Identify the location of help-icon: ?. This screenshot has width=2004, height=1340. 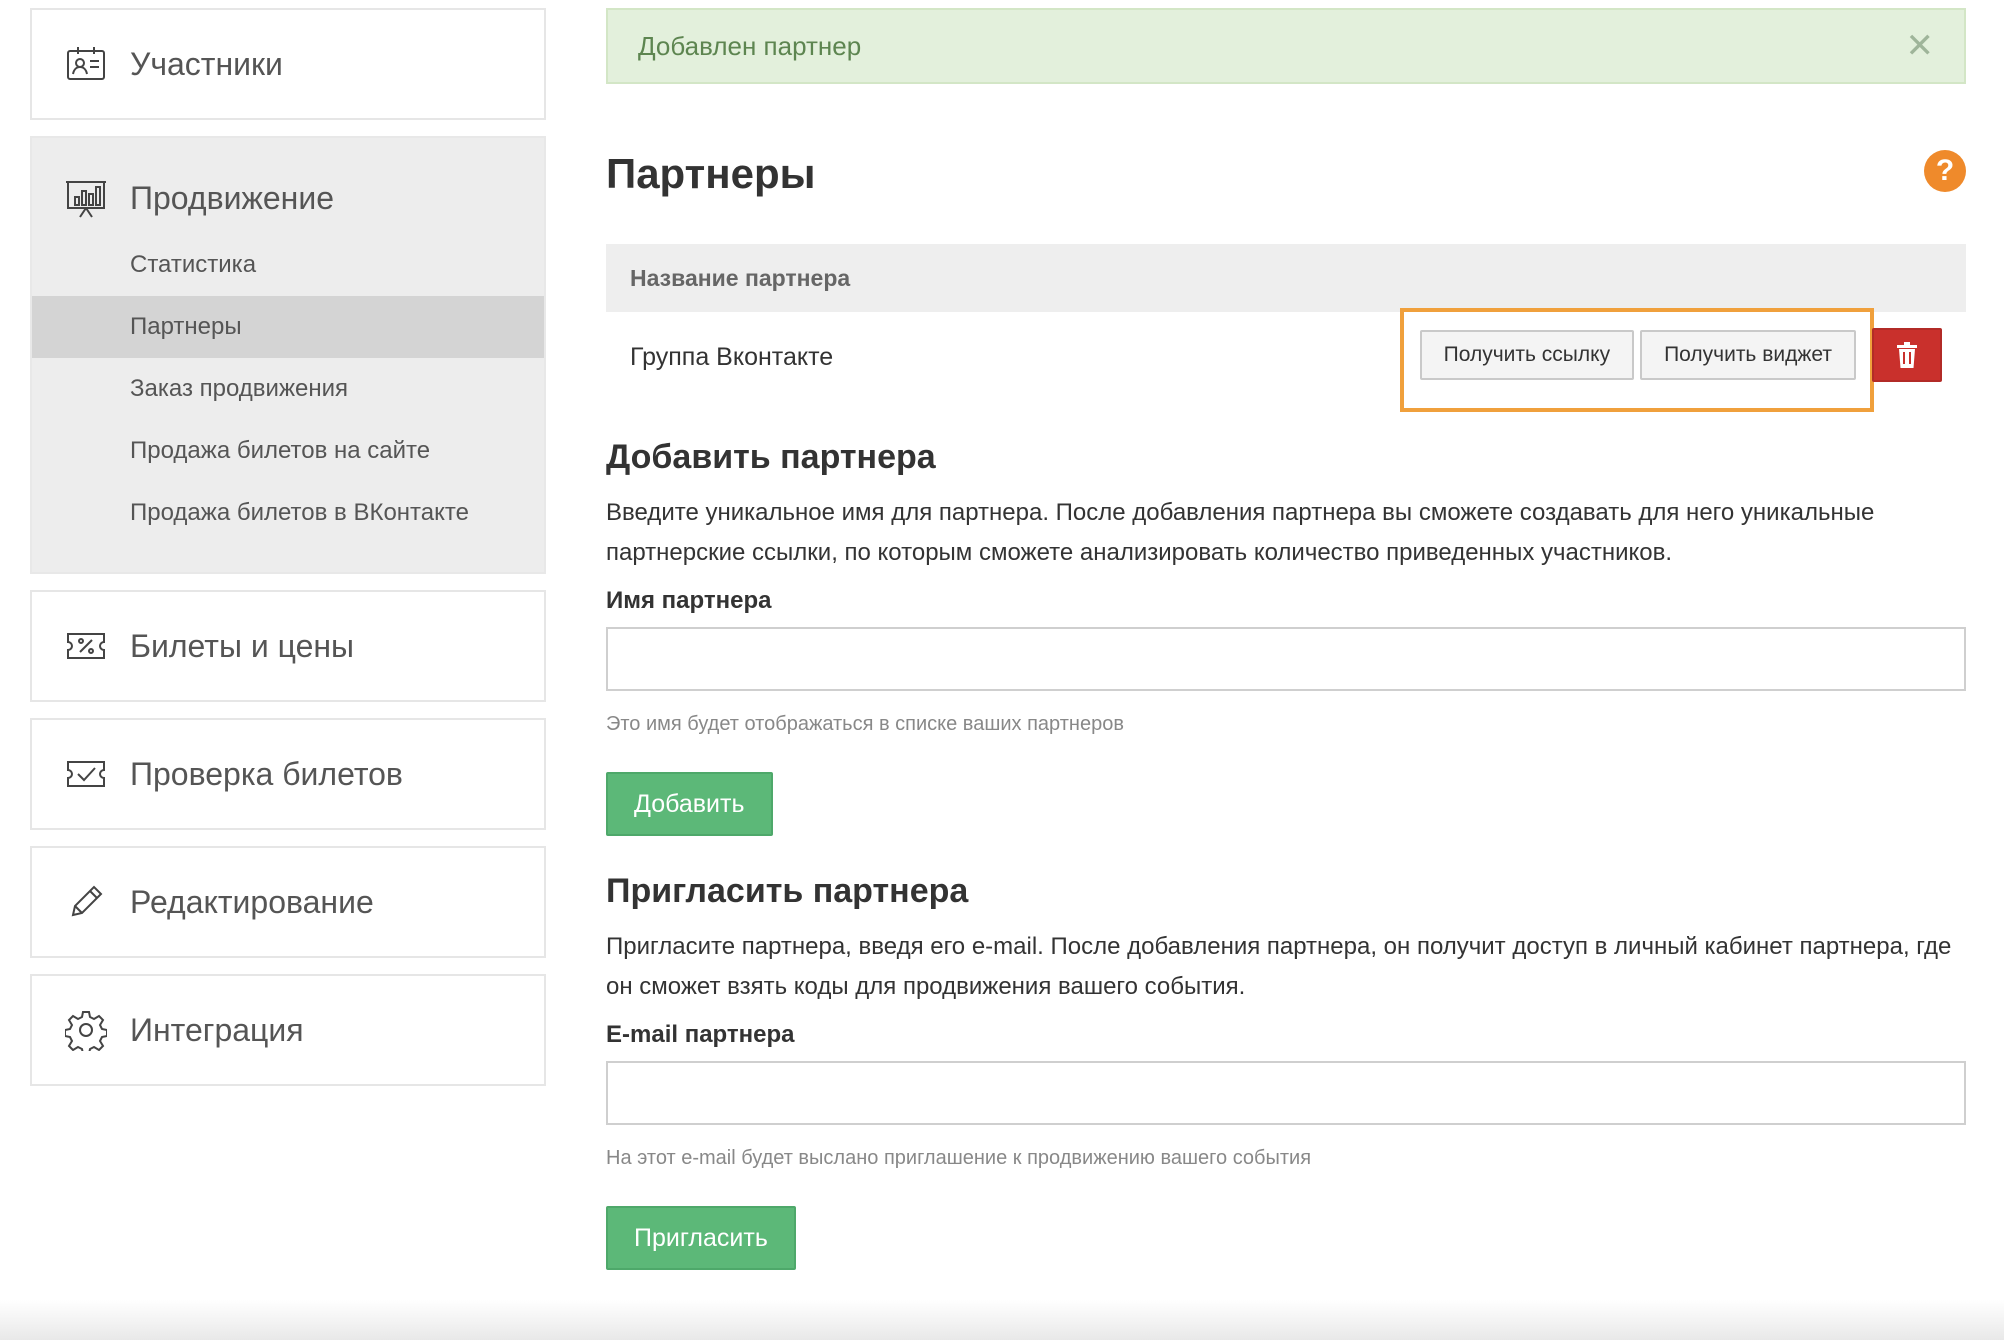
(1945, 171).